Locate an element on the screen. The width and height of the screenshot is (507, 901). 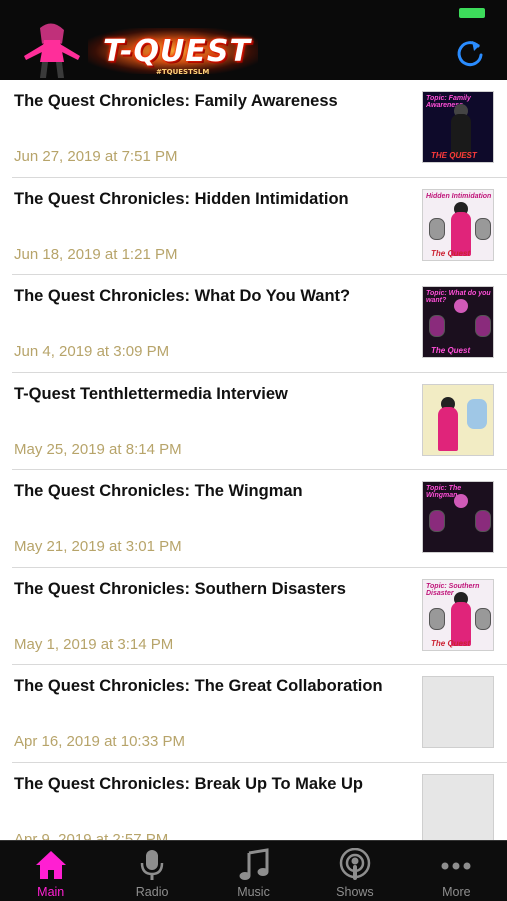
episode-thumbnail: Topic: Southern Disaster The Quest is located at coordinates (458, 614).